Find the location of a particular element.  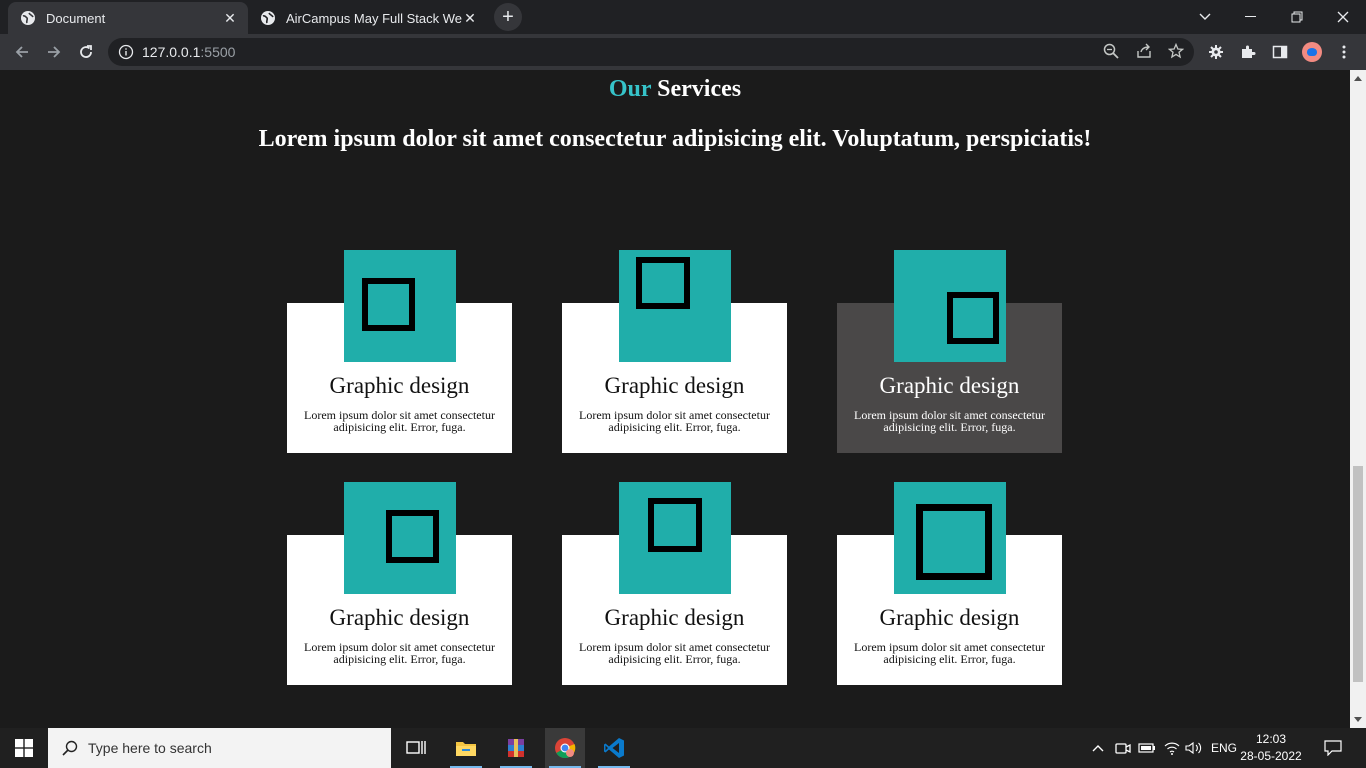

wifi-icon is located at coordinates (1172, 748).